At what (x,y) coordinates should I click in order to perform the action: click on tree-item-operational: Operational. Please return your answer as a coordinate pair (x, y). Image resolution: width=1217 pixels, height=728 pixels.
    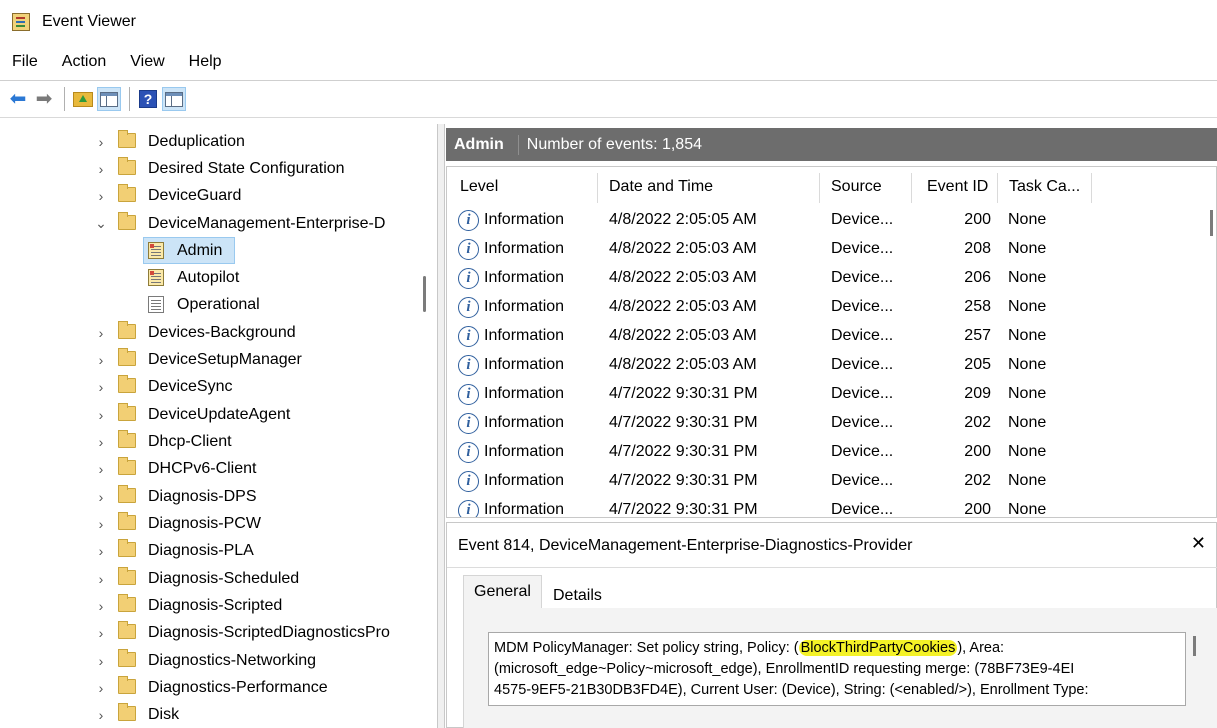
    Looking at the image, I should click on (218, 304).